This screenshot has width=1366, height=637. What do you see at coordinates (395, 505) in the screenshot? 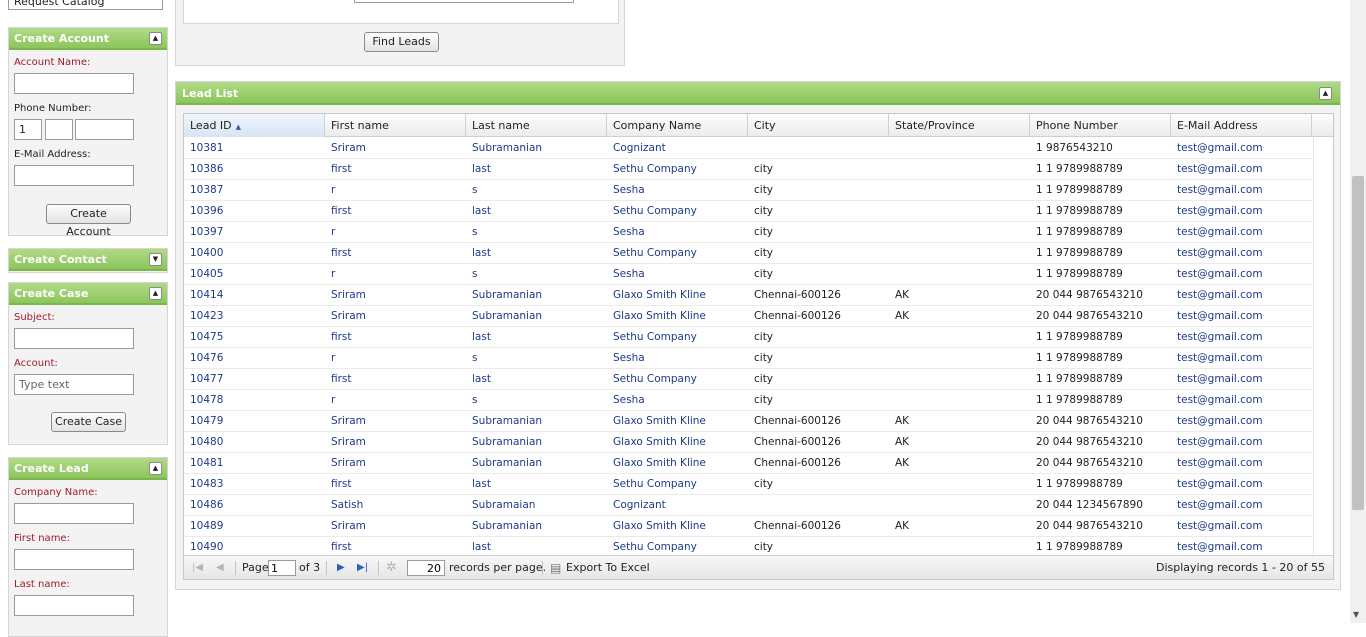
I see `cell-first-name: Satish` at bounding box center [395, 505].